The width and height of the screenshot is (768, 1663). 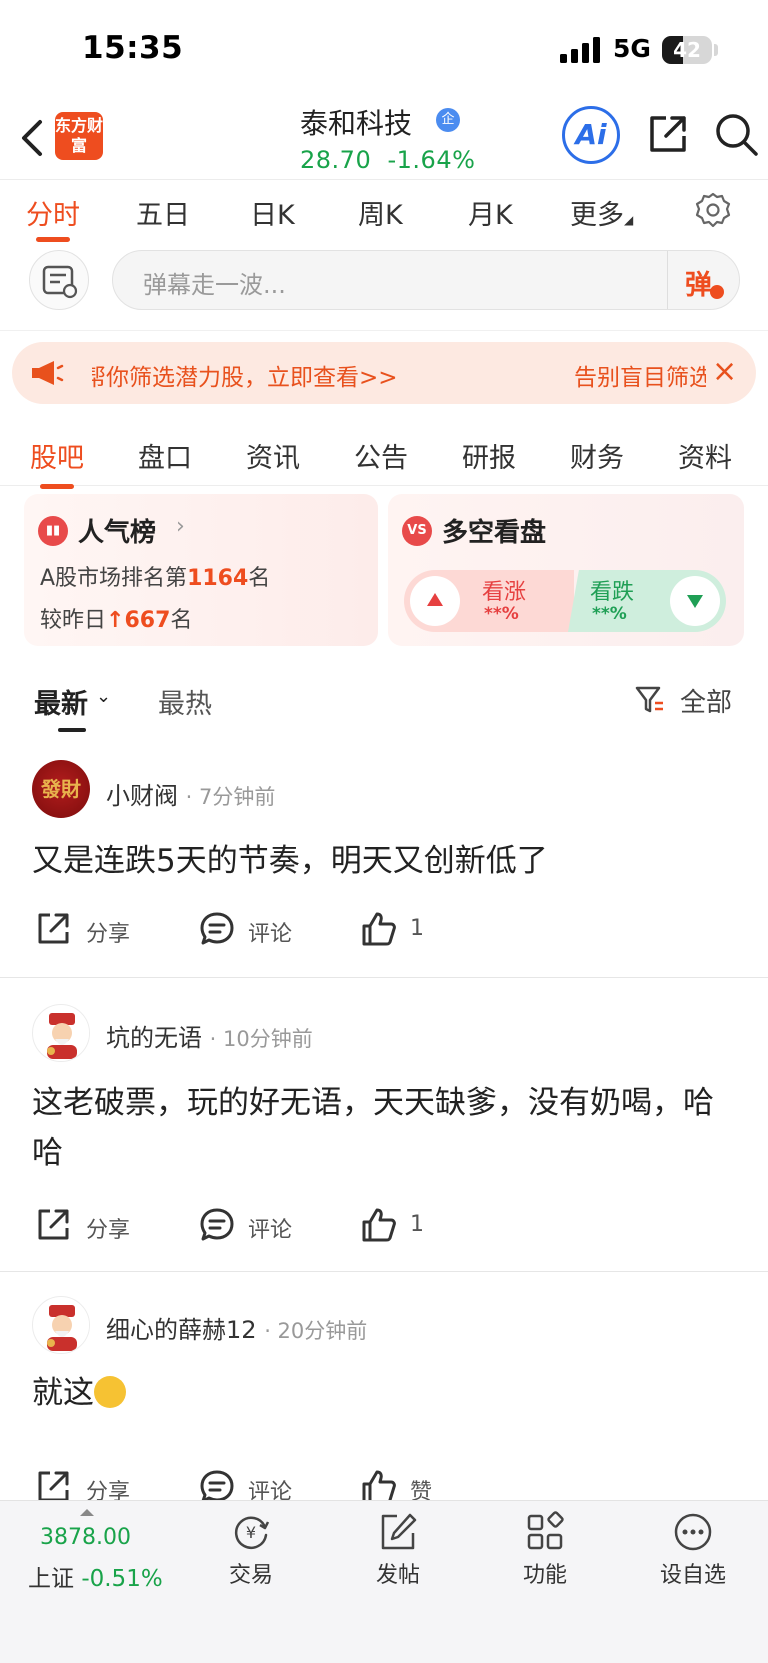 I want to click on stock-header: 东方财富 泰和科技 企 28.70 -1.64% Ai, so click(x=384, y=140).